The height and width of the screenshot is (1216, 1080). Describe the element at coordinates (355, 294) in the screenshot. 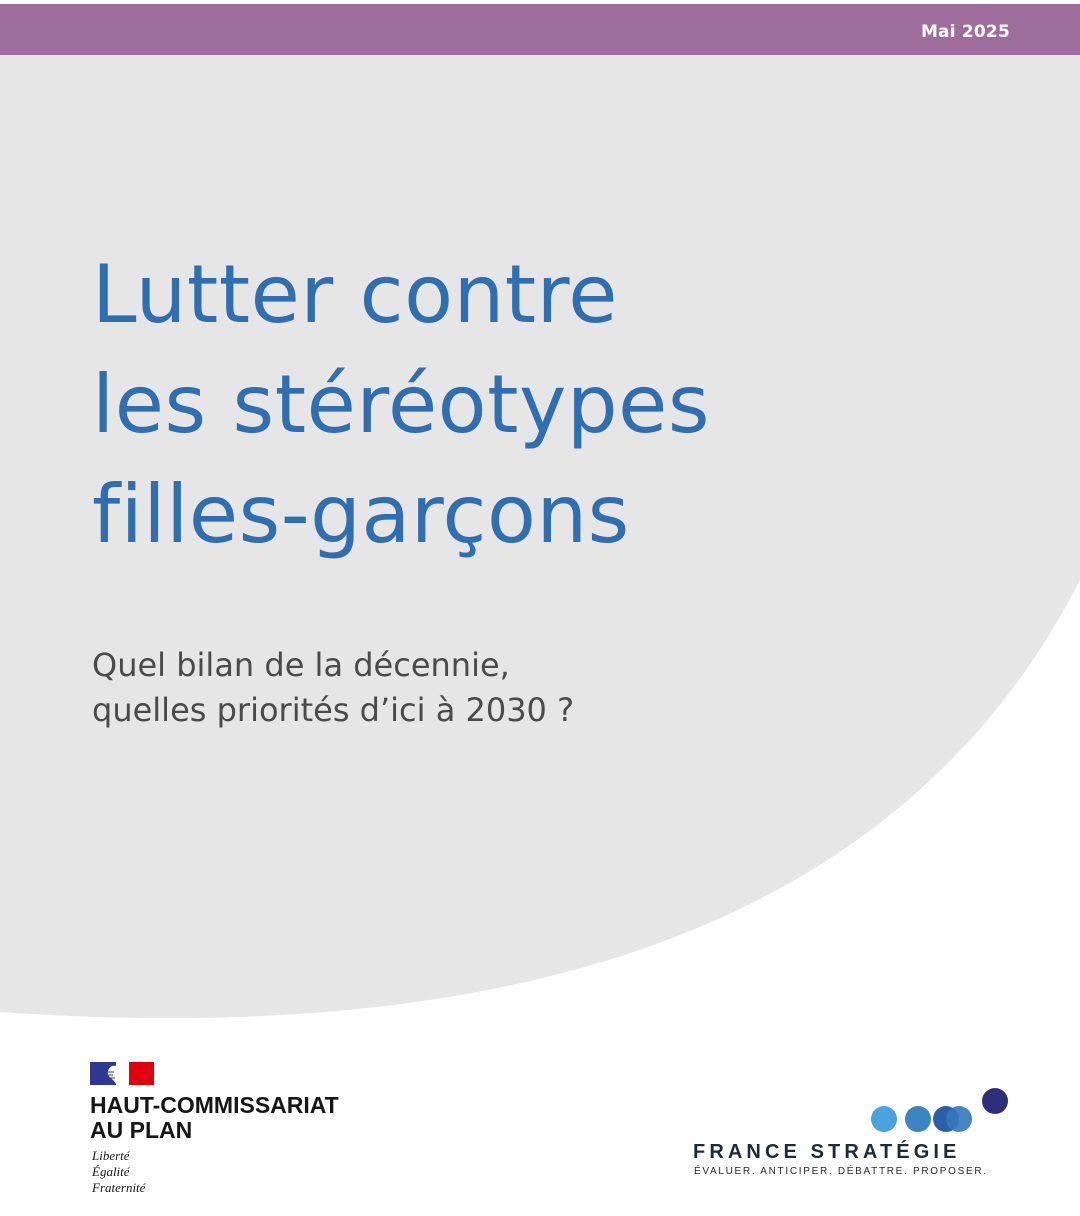

I see `title-line: Lutter contre` at that location.